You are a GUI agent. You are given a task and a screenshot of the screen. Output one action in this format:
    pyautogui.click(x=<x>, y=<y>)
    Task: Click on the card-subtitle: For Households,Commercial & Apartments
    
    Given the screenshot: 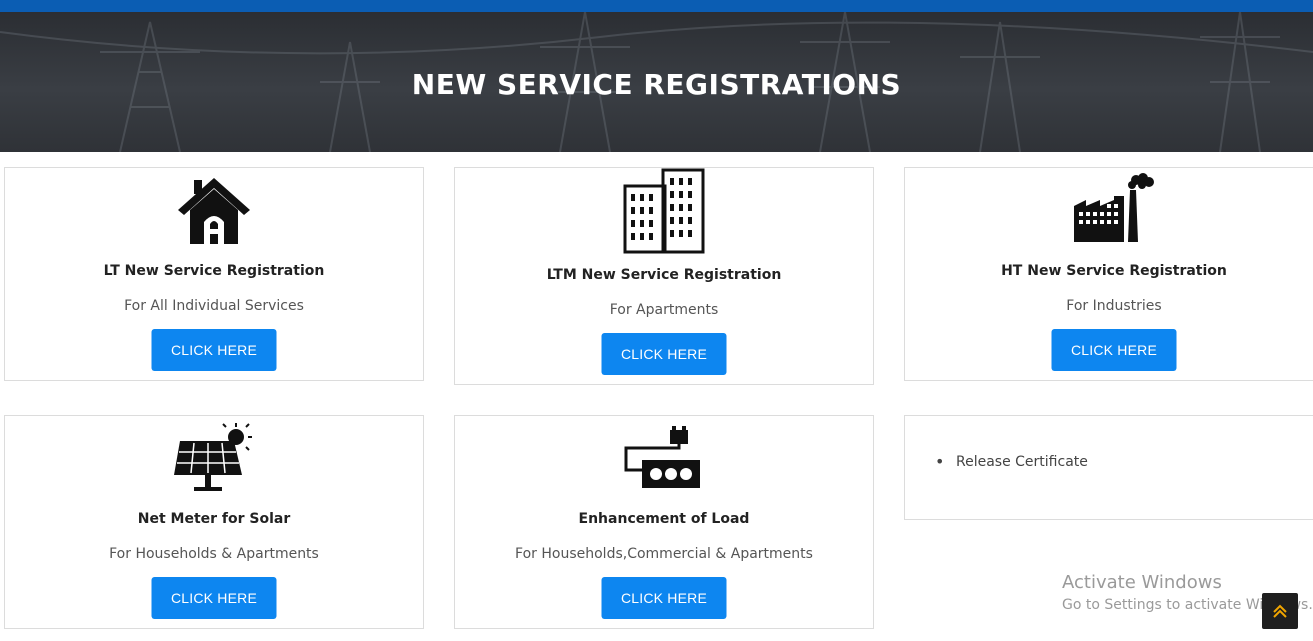 What is the action you would take?
    pyautogui.click(x=664, y=554)
    